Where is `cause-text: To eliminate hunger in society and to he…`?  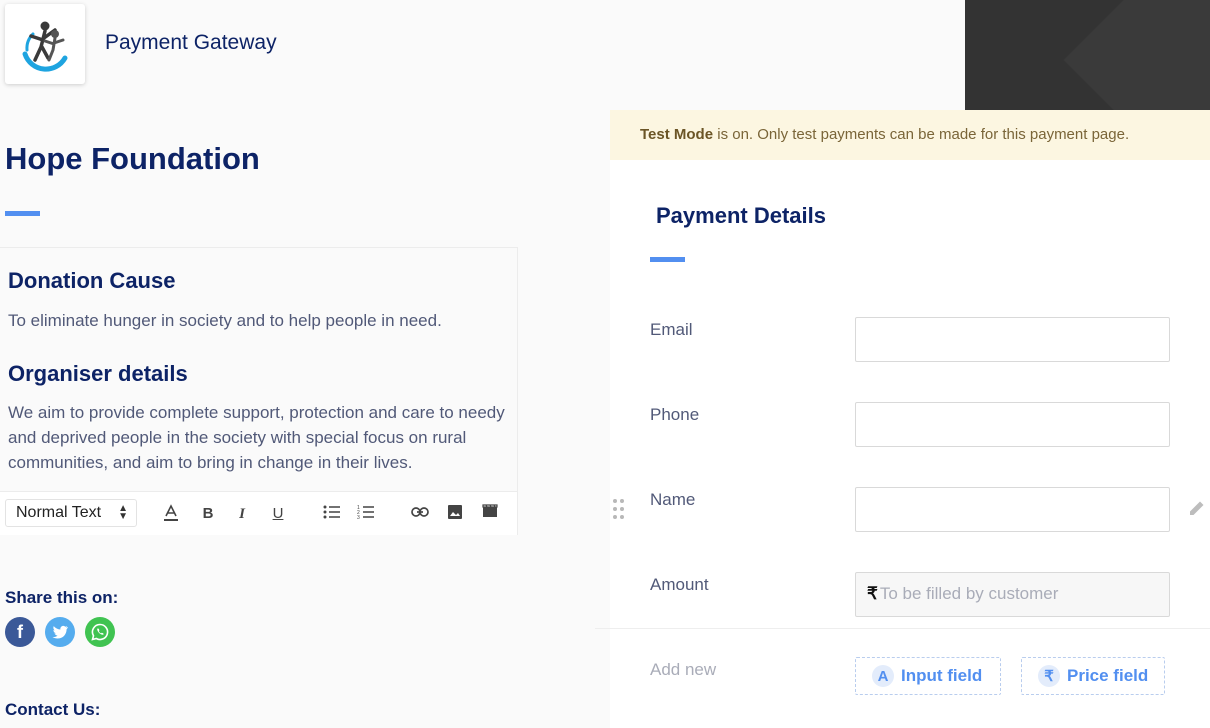
cause-text: To eliminate hunger in society and to he… is located at coordinates (225, 320).